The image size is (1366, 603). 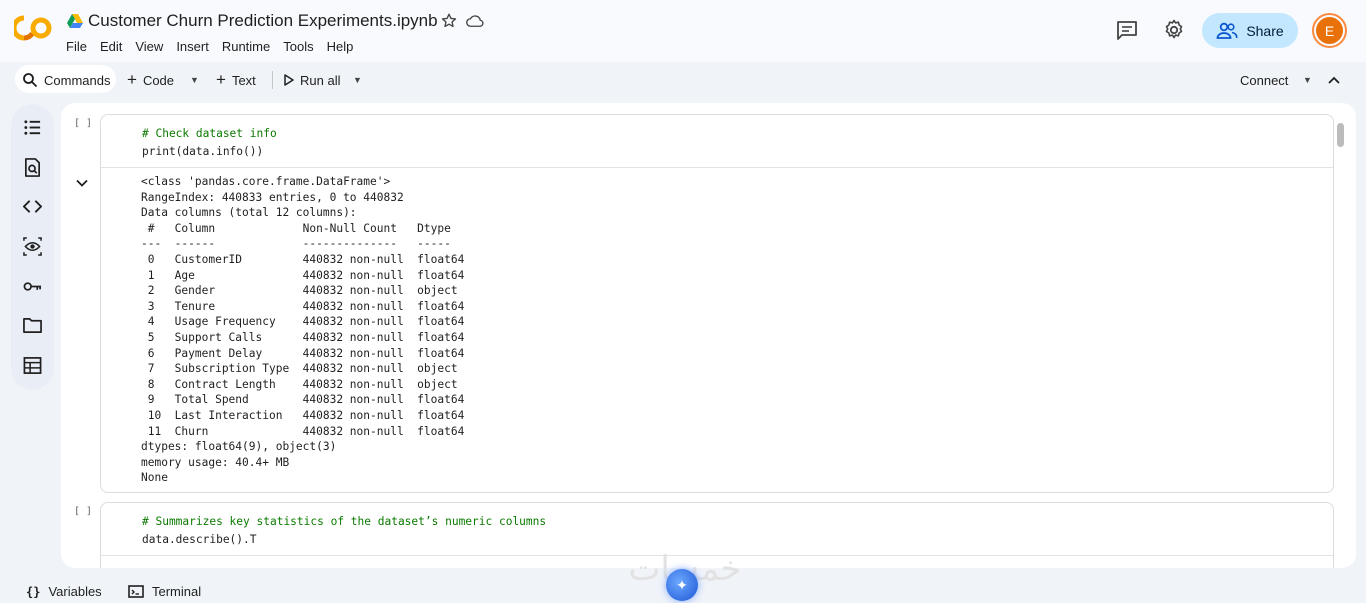 I want to click on output-line: memory usage: 40.4+ MB, so click(x=215, y=462).